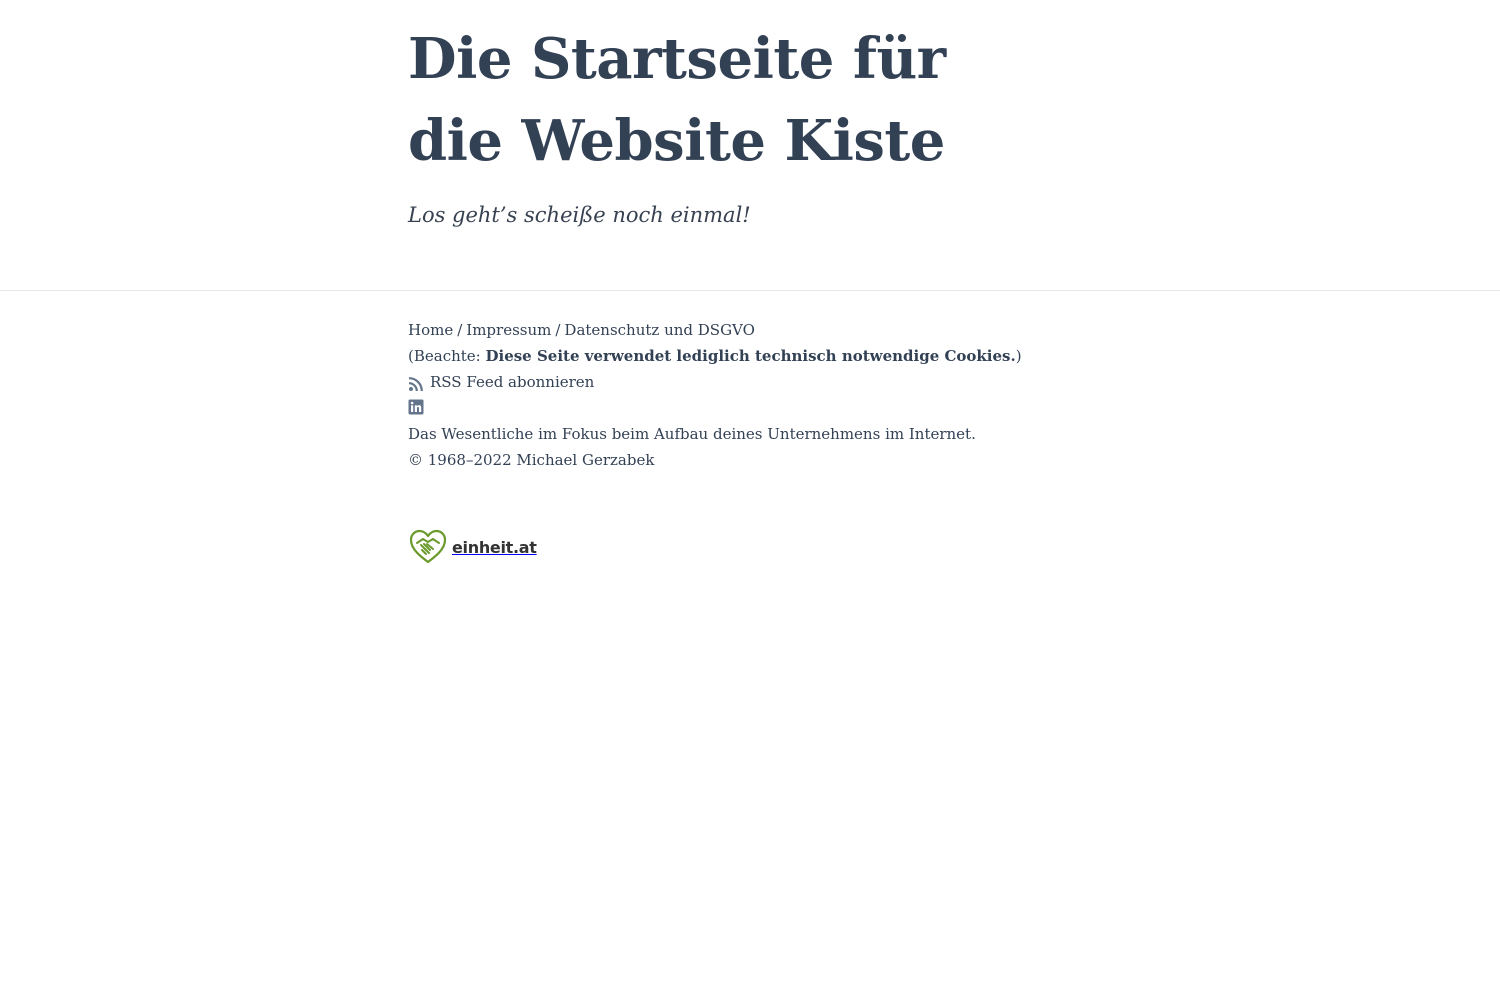 The height and width of the screenshot is (1000, 1500). I want to click on nav-privacy-link: Datenschutz und DSGVO, so click(659, 330).